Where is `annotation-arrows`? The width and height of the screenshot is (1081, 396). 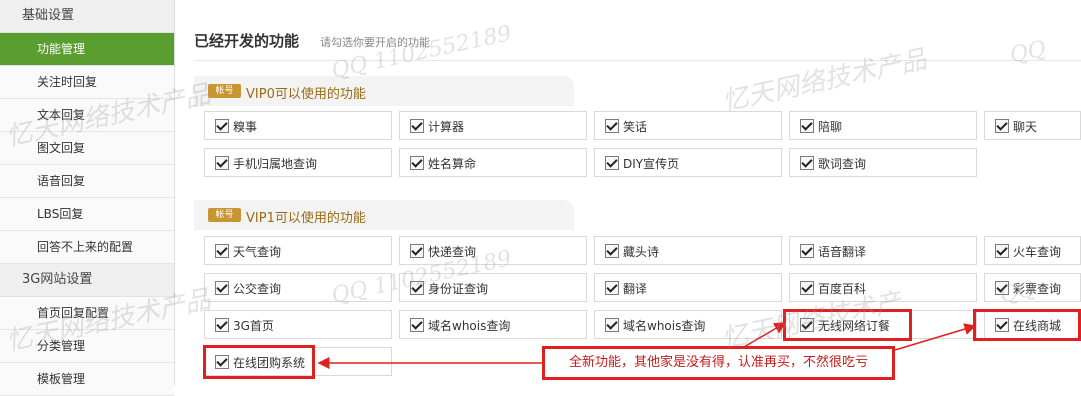
annotation-arrows is located at coordinates (647, 345).